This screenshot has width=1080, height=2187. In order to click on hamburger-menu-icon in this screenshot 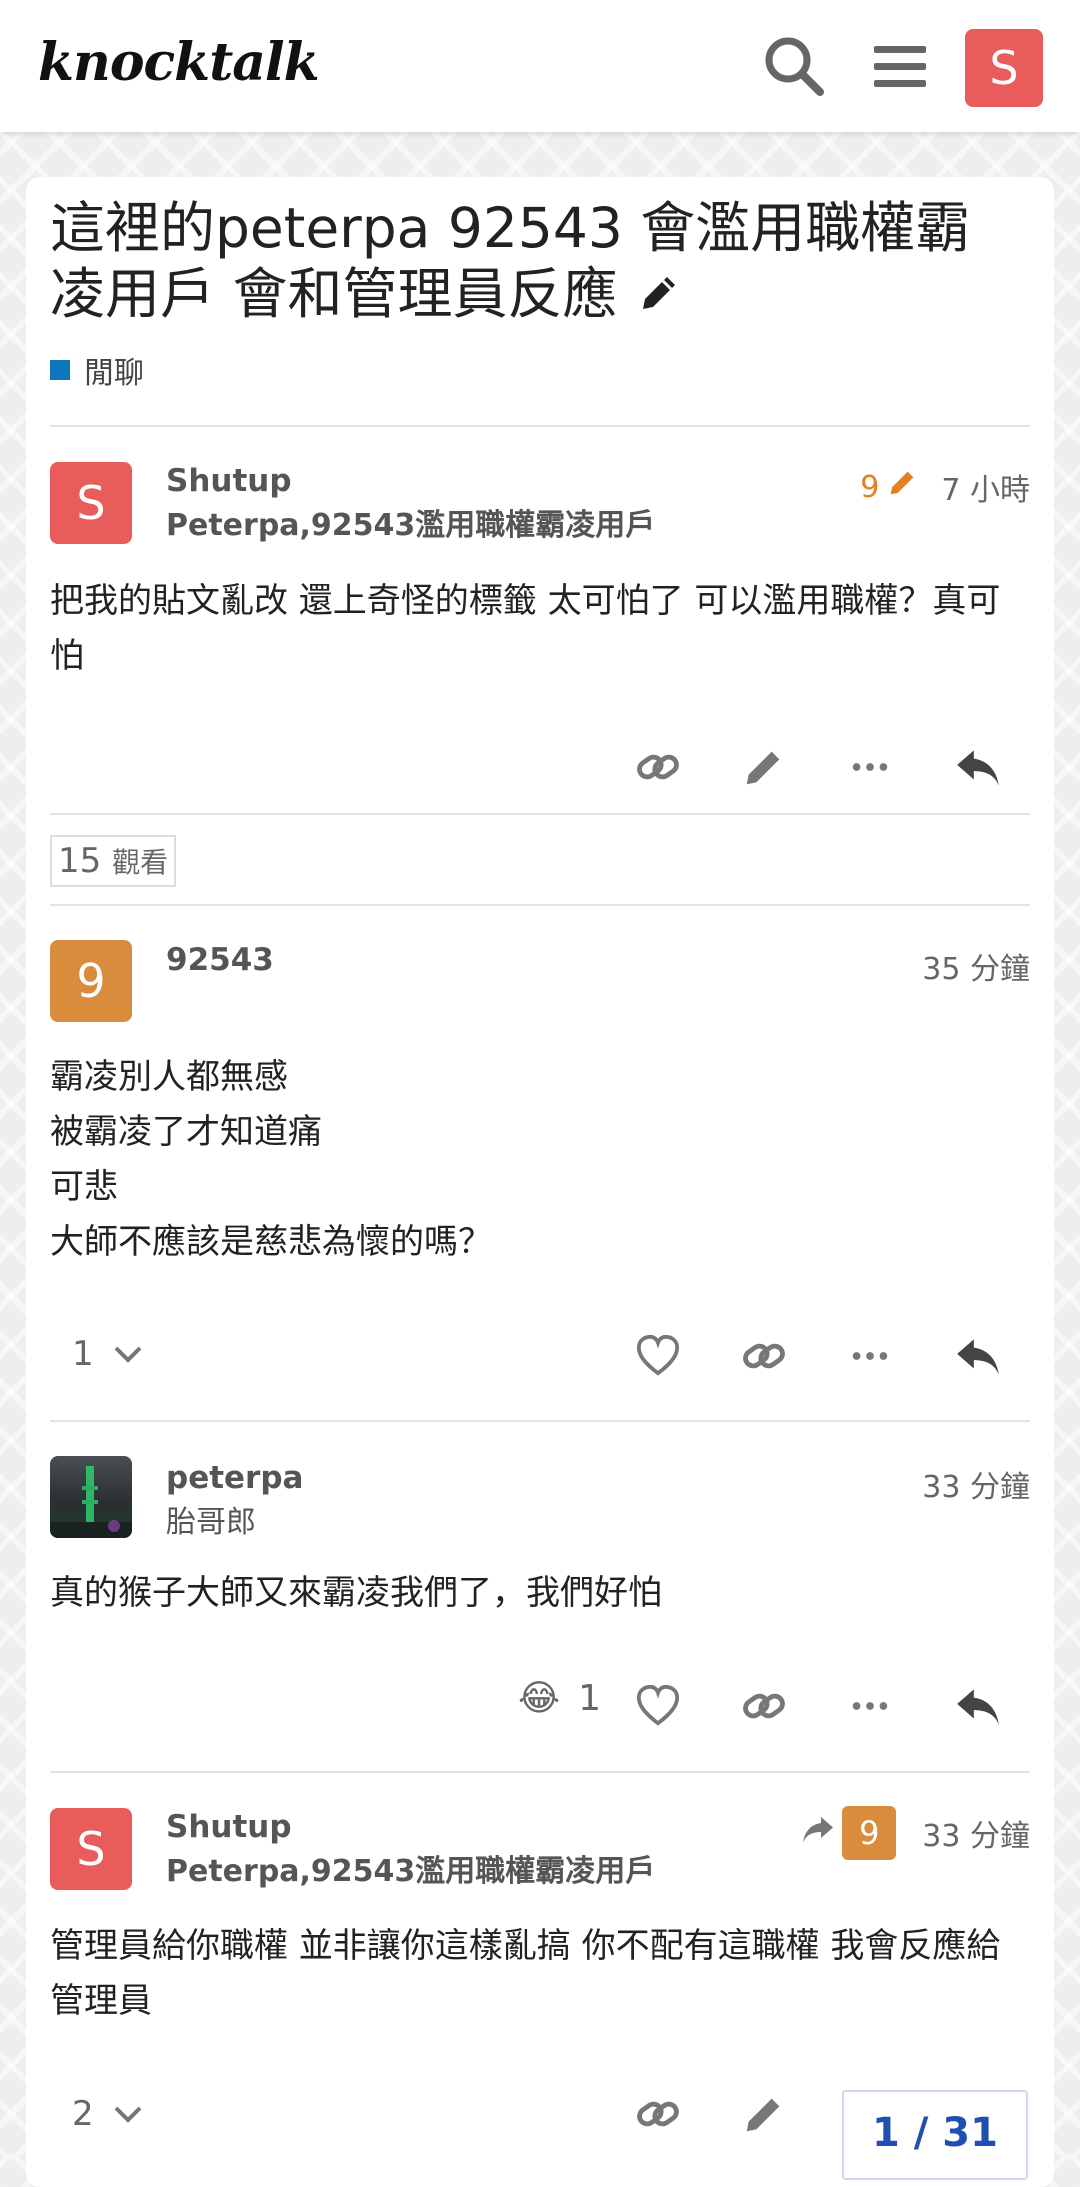, I will do `click(900, 66)`.